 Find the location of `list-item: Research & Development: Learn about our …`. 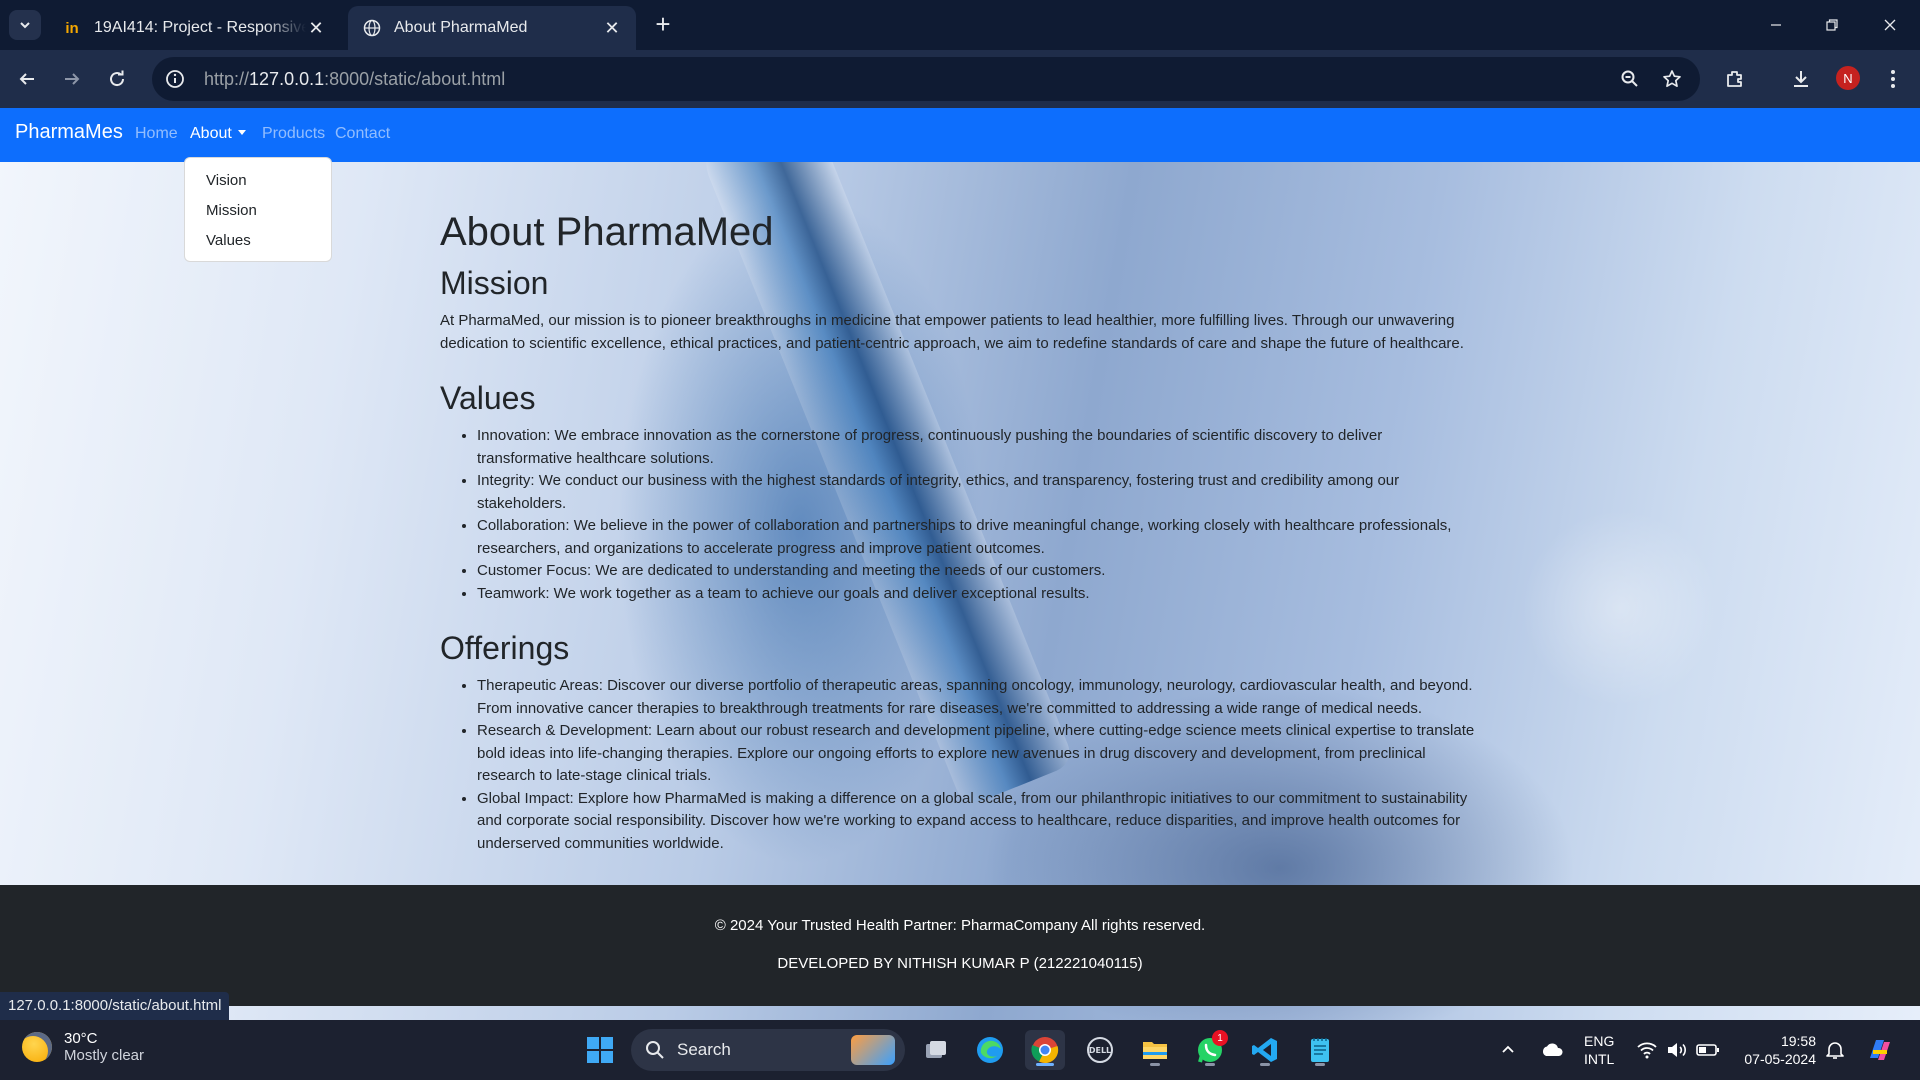

list-item: Research & Development: Learn about our … is located at coordinates (978, 754).